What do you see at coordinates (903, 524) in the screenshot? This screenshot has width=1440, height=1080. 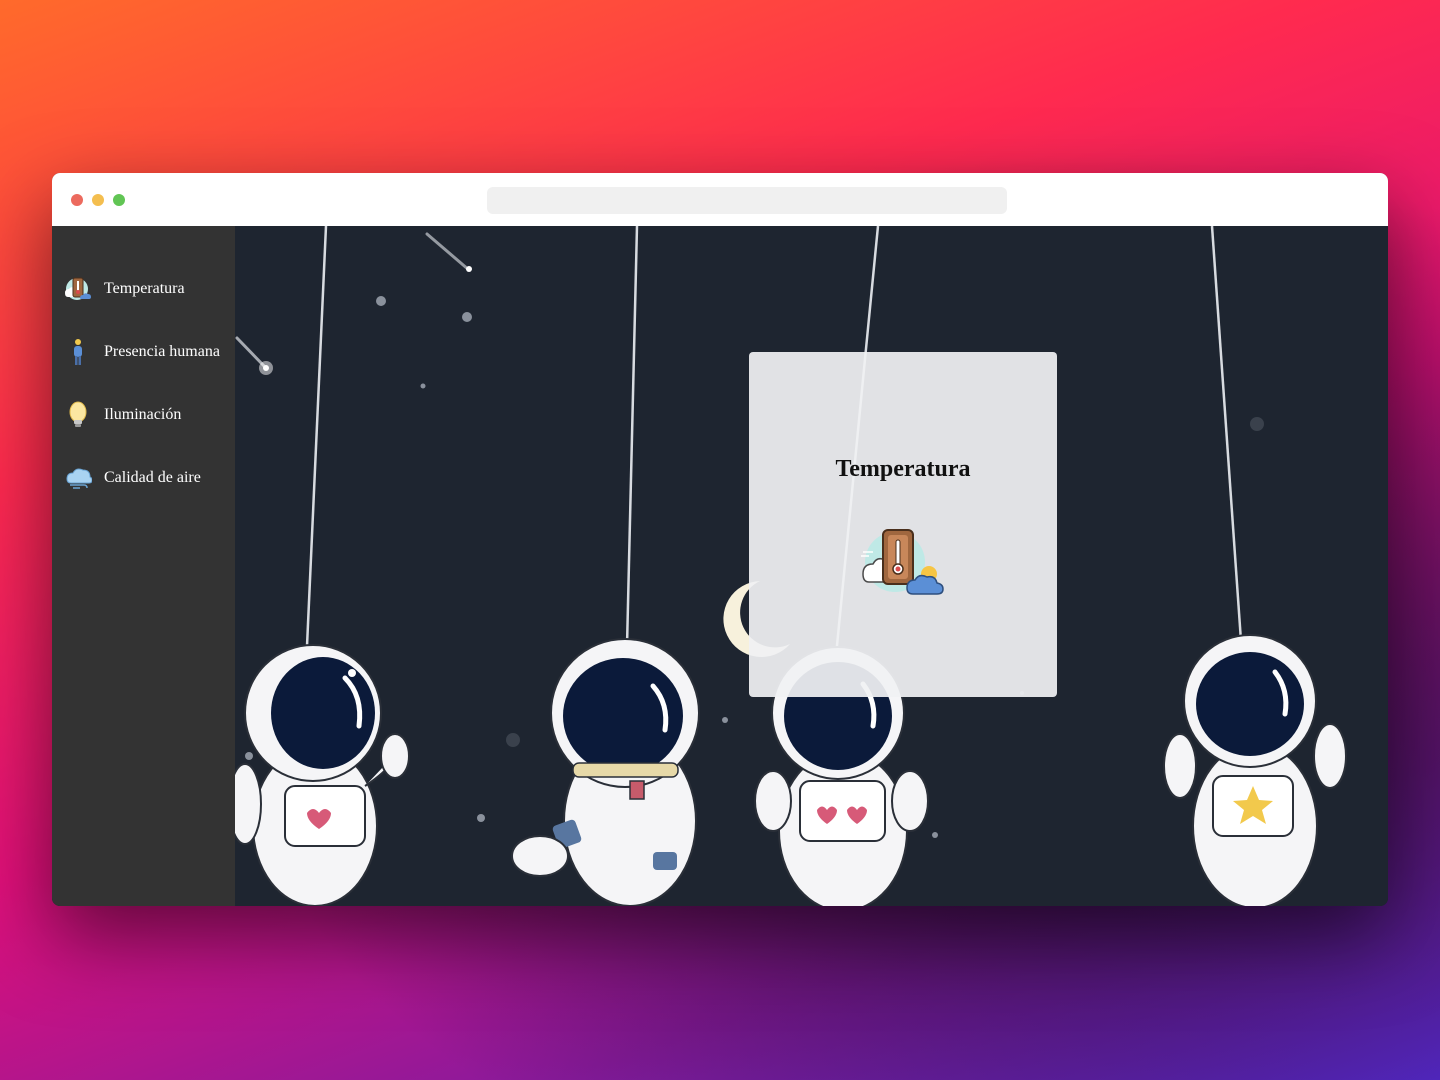 I see `temperature-card: Temperatura` at bounding box center [903, 524].